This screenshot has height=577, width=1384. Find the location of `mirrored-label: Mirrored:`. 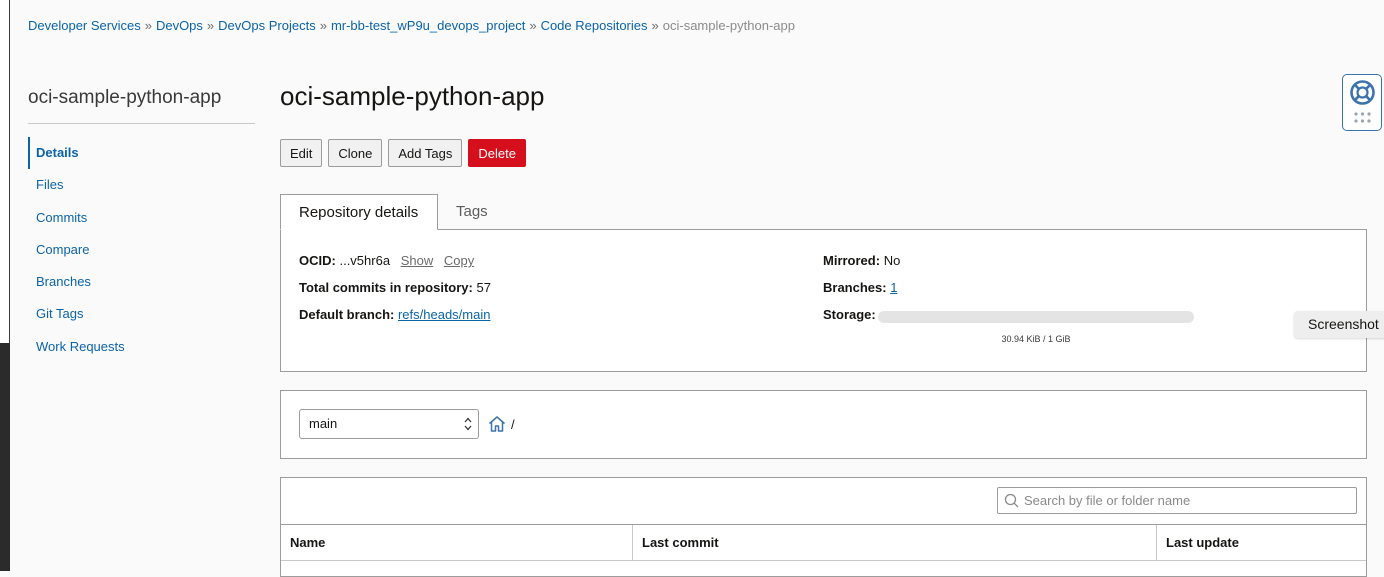

mirrored-label: Mirrored: is located at coordinates (852, 260).